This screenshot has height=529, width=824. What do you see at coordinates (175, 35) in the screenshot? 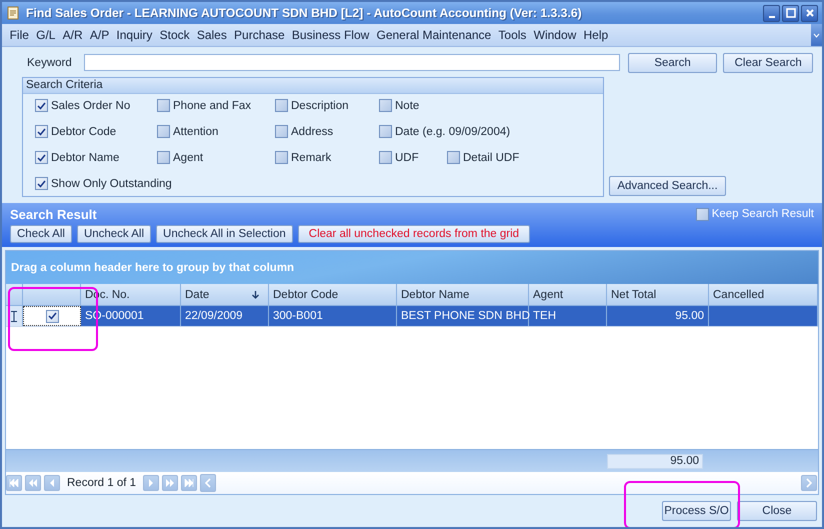
I see `menu-item: Stock` at bounding box center [175, 35].